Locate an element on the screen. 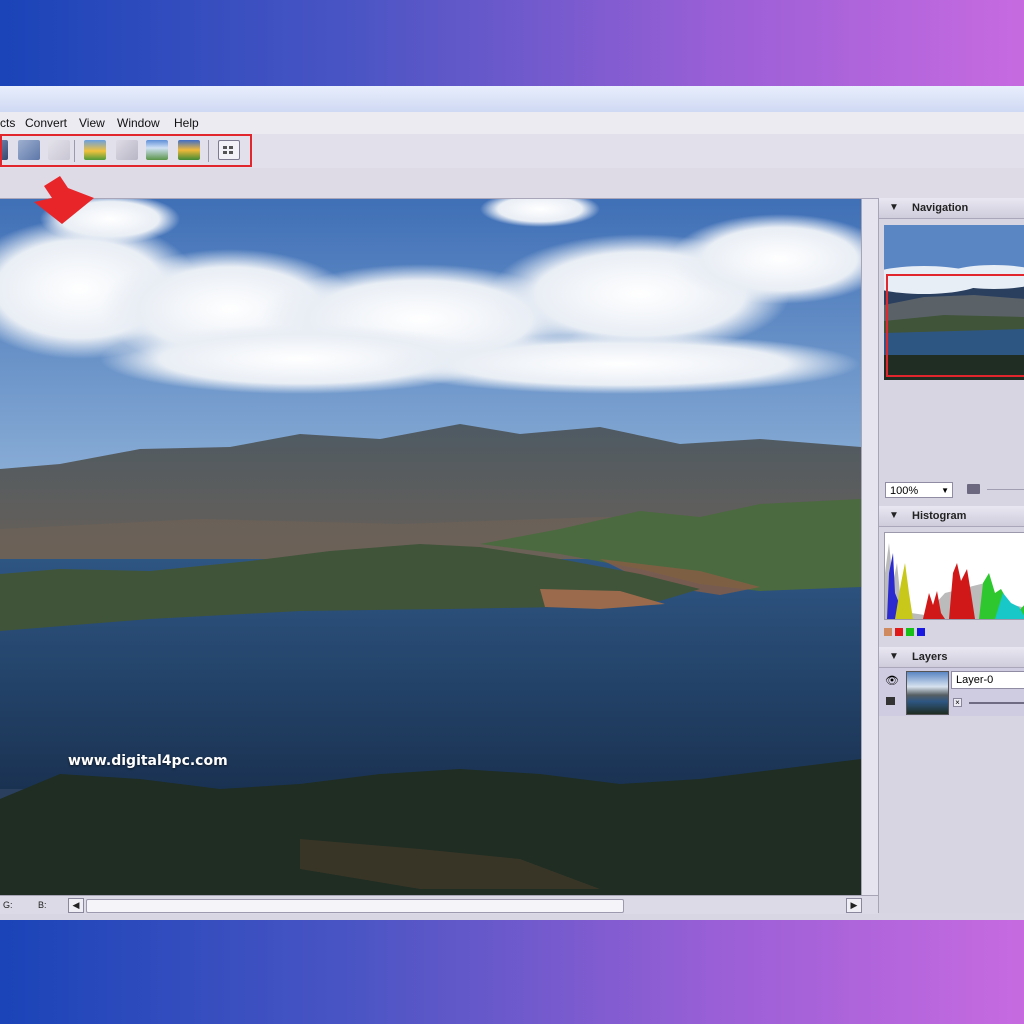 This screenshot has width=1024, height=1024. menu-convert: Convert is located at coordinates (46, 123).